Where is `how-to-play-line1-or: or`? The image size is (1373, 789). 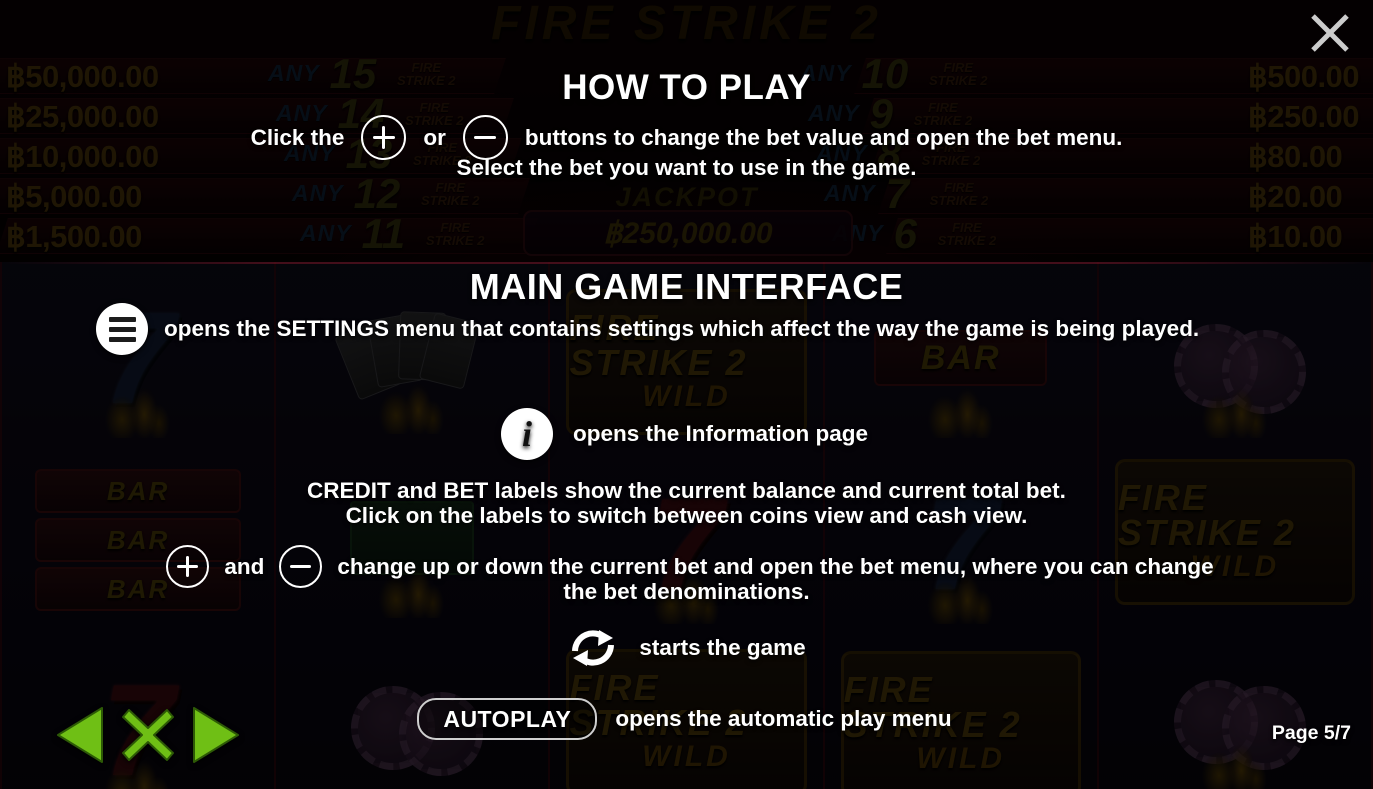
how-to-play-line1-or: or is located at coordinates (434, 137).